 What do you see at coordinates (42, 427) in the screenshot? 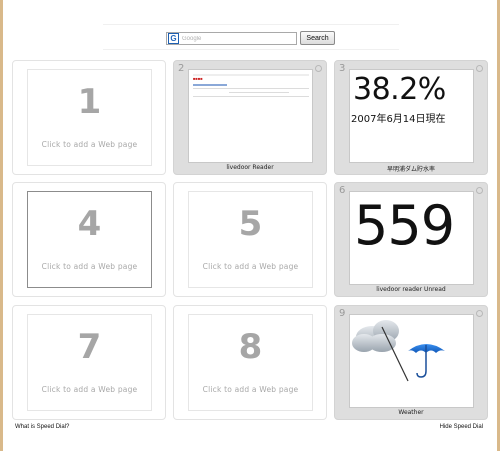
I see `what-is-speed-dial-link: What is Speed Dial?` at bounding box center [42, 427].